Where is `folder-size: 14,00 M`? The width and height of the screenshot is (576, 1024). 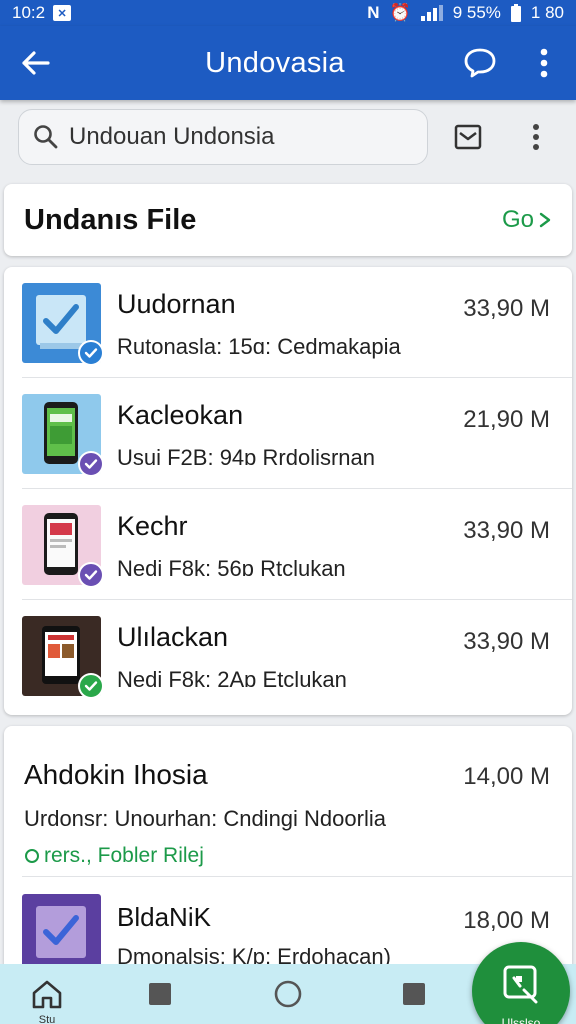
folder-size: 14,00 M is located at coordinates (506, 776).